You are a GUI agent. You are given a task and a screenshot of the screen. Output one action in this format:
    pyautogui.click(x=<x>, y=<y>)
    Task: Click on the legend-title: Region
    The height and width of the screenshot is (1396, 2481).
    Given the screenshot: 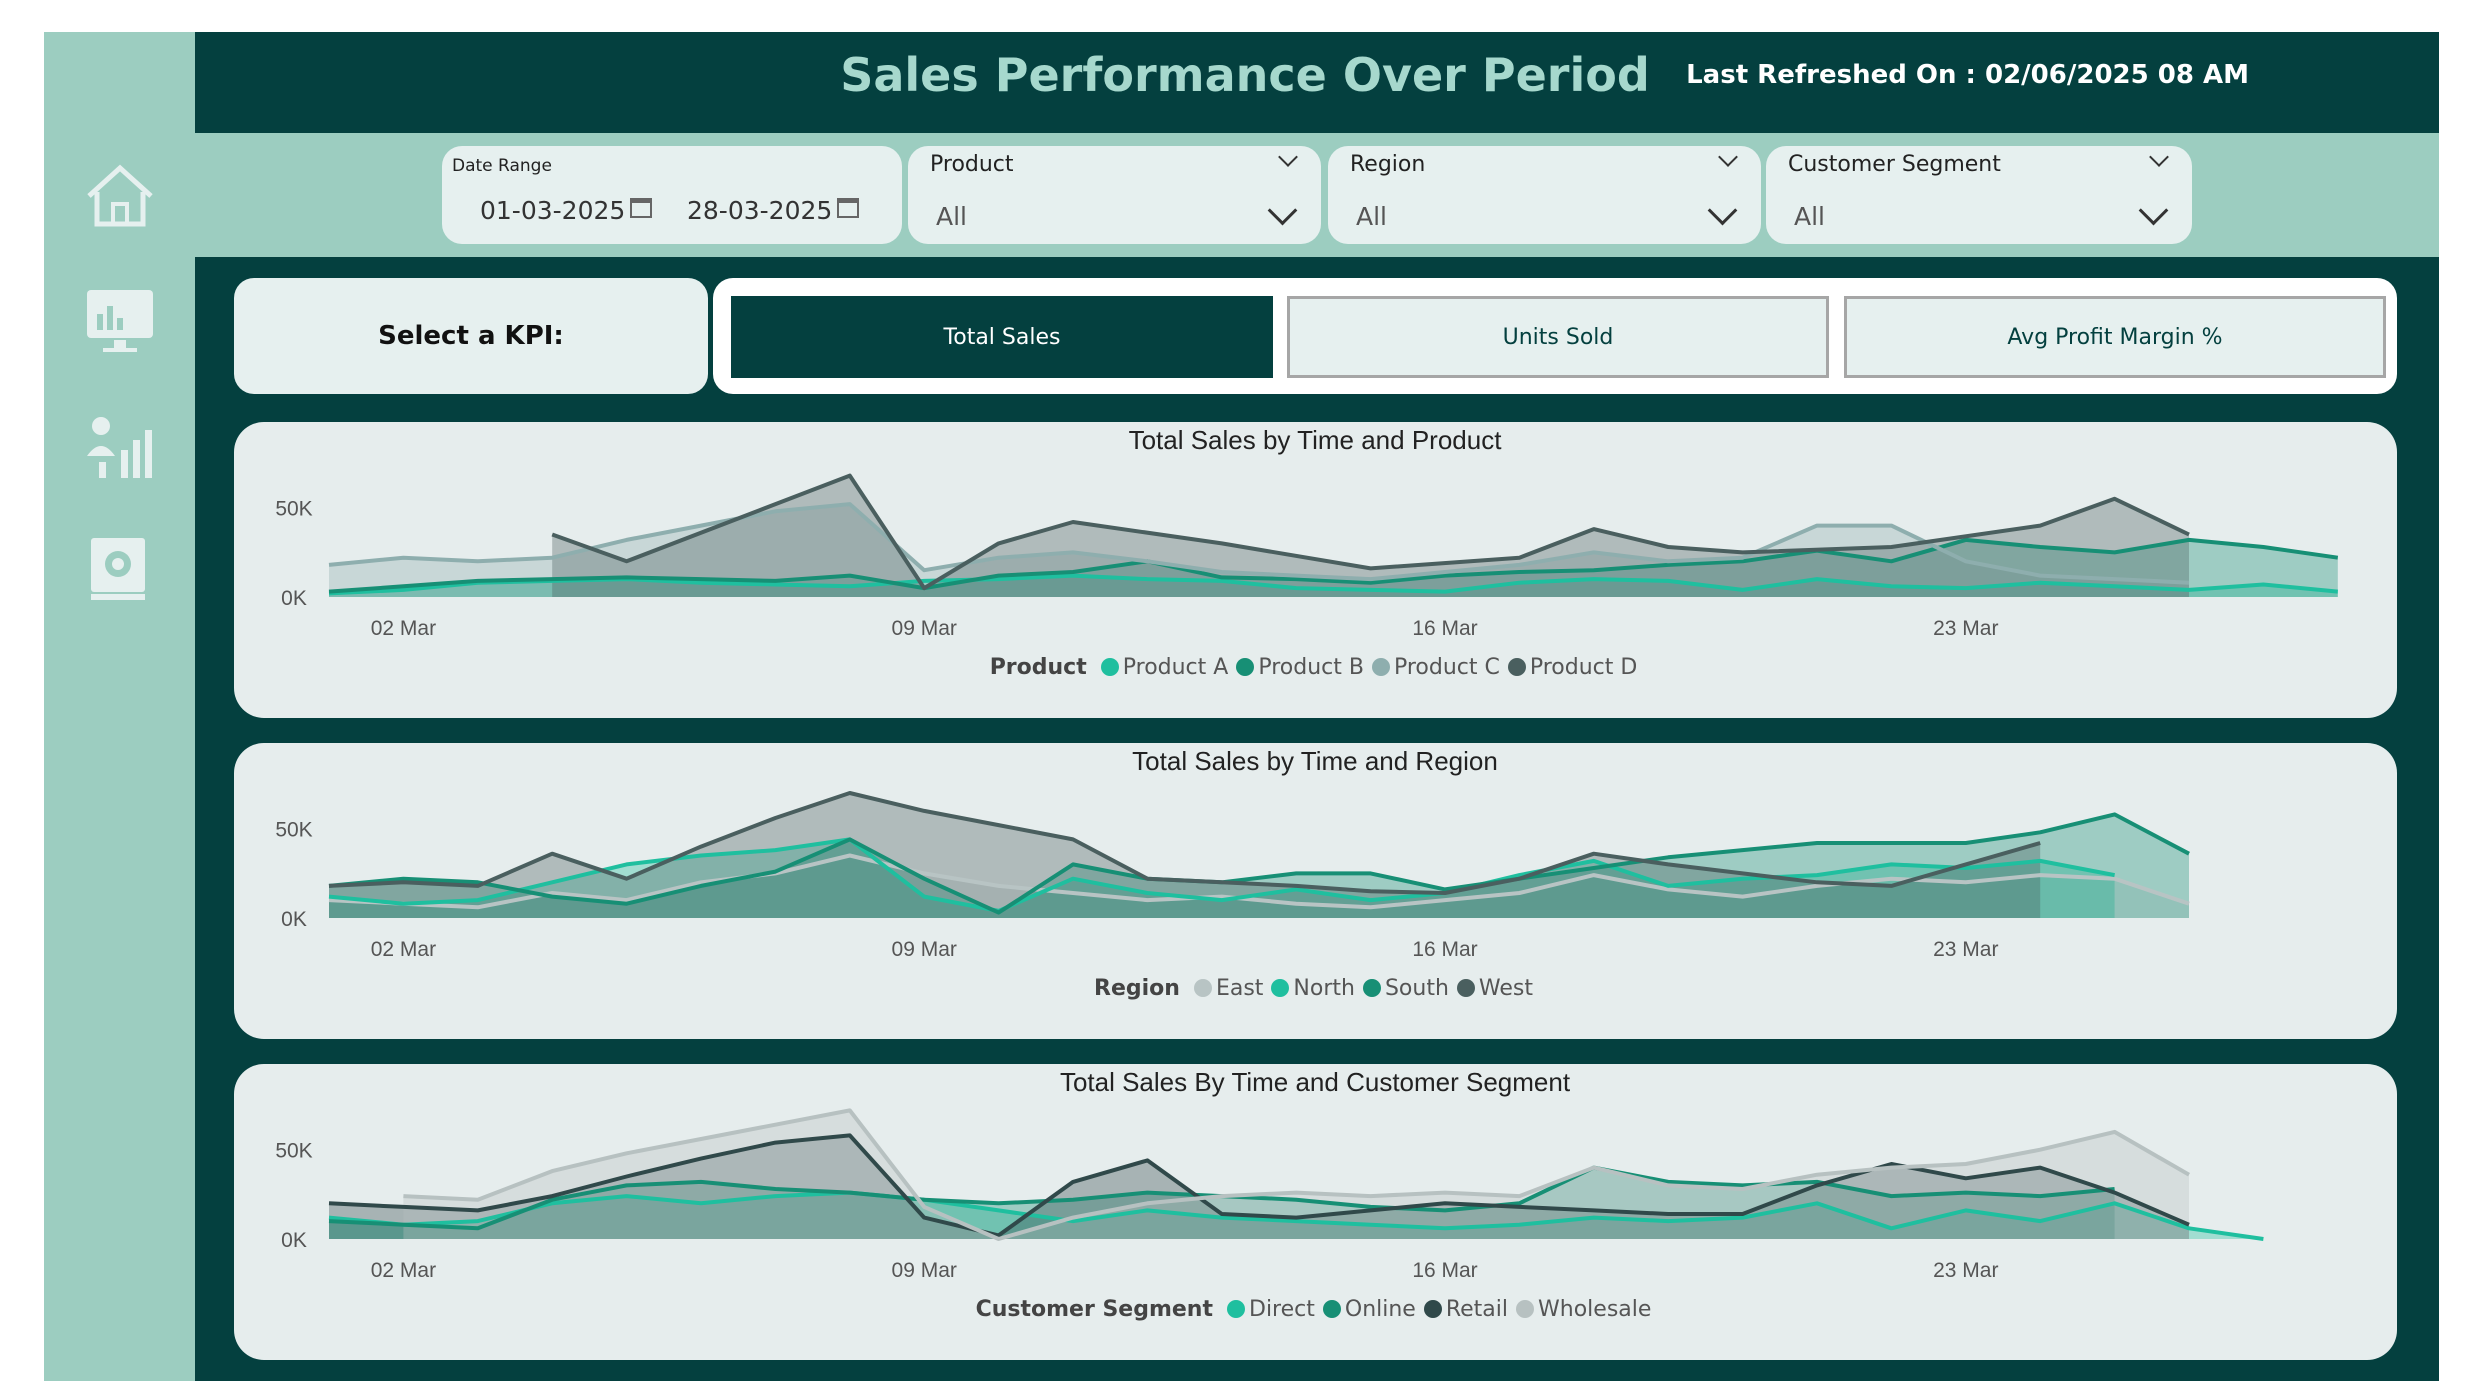 What is the action you would take?
    pyautogui.click(x=1137, y=988)
    